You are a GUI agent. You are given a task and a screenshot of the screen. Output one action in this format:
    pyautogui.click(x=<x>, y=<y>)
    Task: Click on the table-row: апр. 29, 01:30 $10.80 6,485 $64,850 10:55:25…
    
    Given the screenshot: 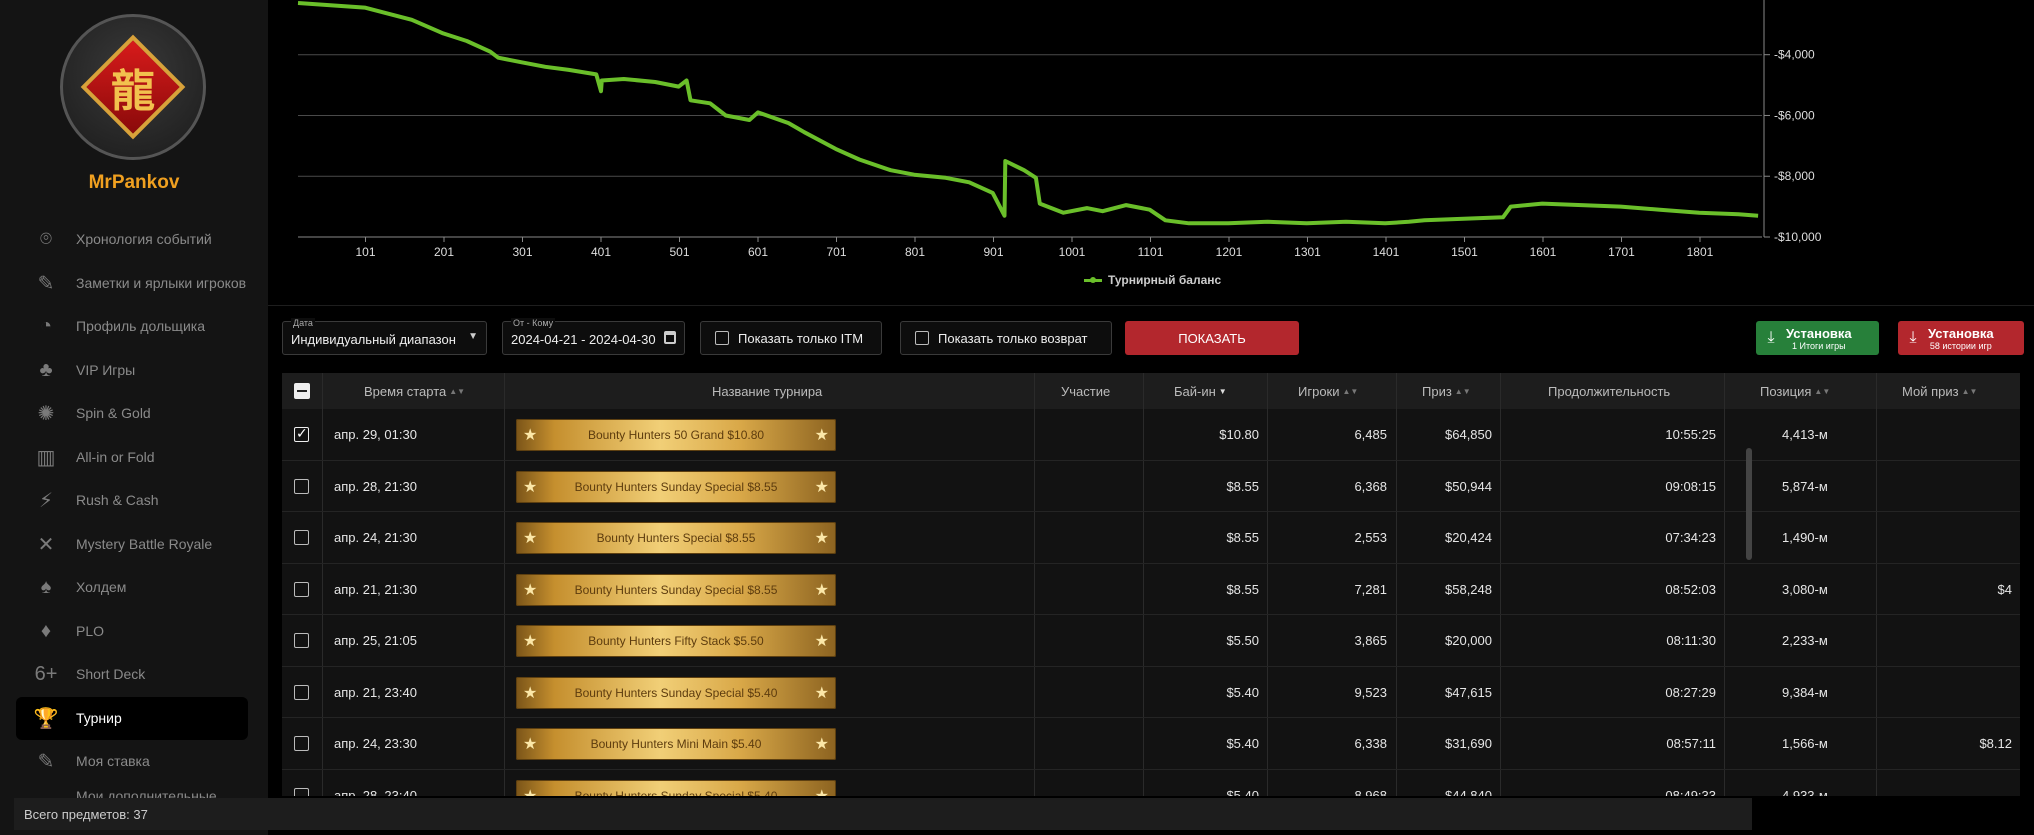 What is the action you would take?
    pyautogui.click(x=1151, y=435)
    